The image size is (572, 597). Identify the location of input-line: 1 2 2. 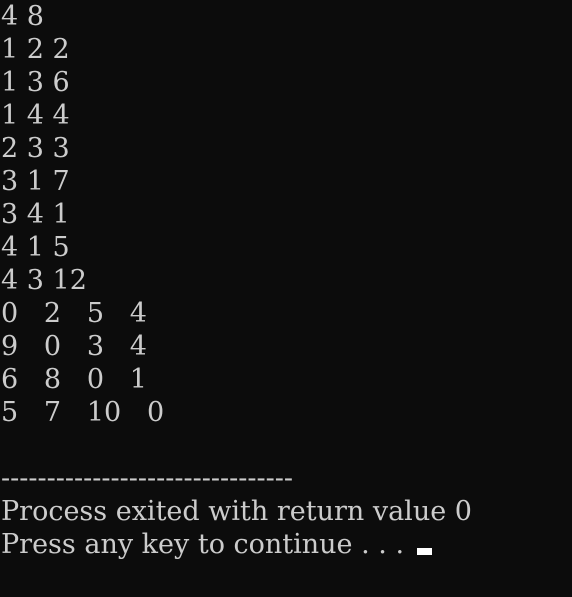
(35, 49).